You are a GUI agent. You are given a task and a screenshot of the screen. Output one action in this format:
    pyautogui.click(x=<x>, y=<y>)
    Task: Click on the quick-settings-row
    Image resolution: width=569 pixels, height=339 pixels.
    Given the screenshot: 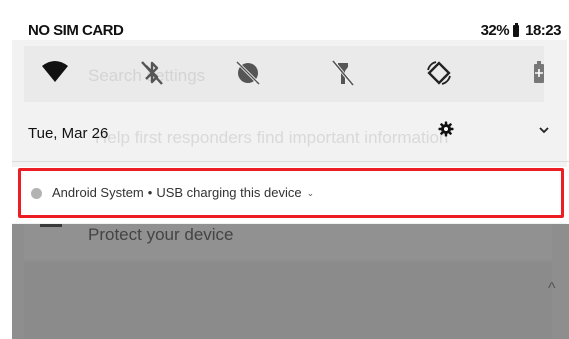 What is the action you would take?
    pyautogui.click(x=284, y=78)
    